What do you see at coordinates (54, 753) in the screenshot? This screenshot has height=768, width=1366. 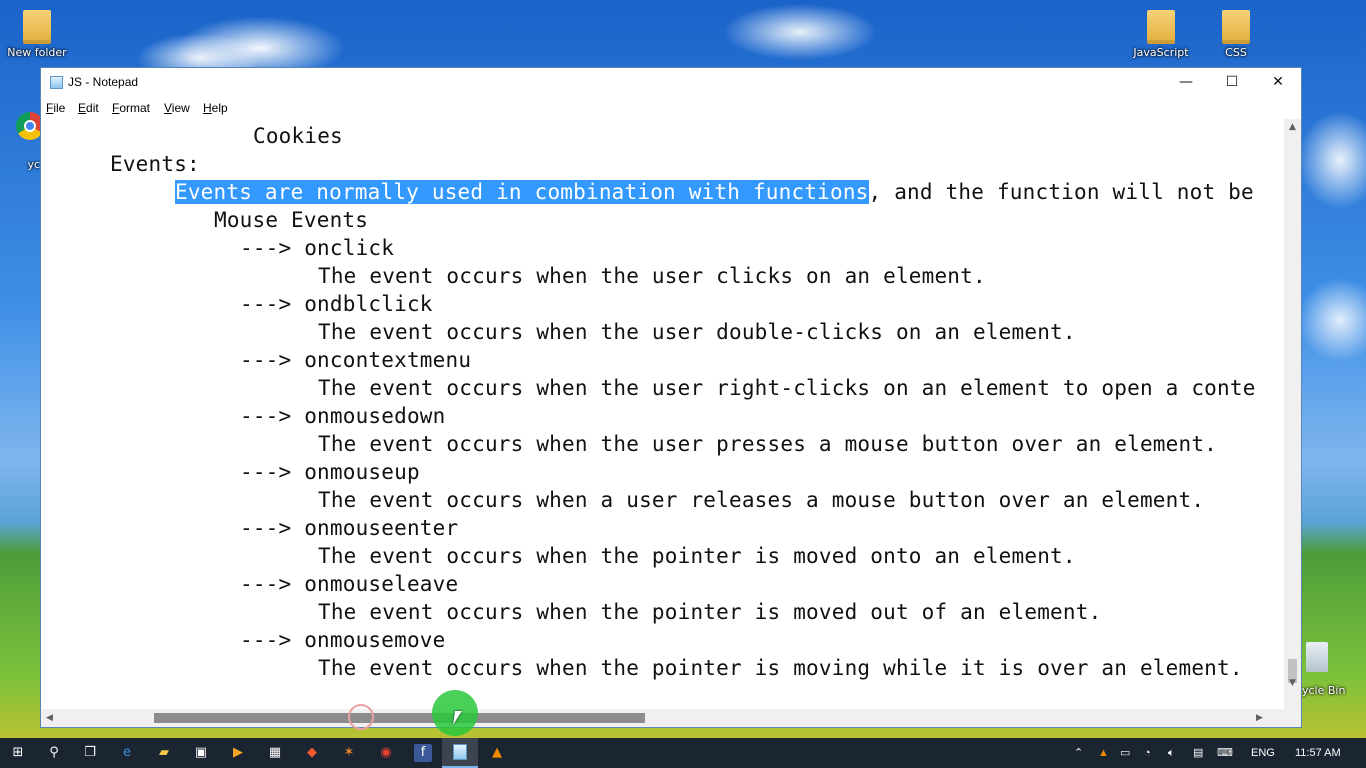 I see `search-icon: ⚲` at bounding box center [54, 753].